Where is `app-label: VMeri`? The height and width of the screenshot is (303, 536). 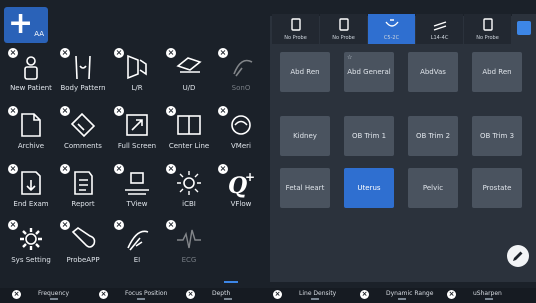 app-label: VMeri is located at coordinates (241, 146).